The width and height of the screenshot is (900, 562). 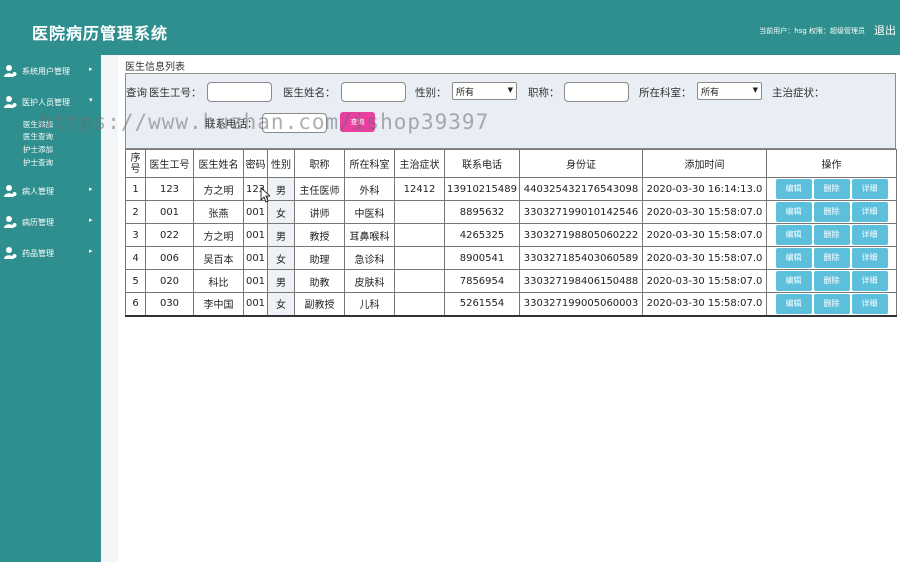 I want to click on cell-seq: 1, so click(x=135, y=189).